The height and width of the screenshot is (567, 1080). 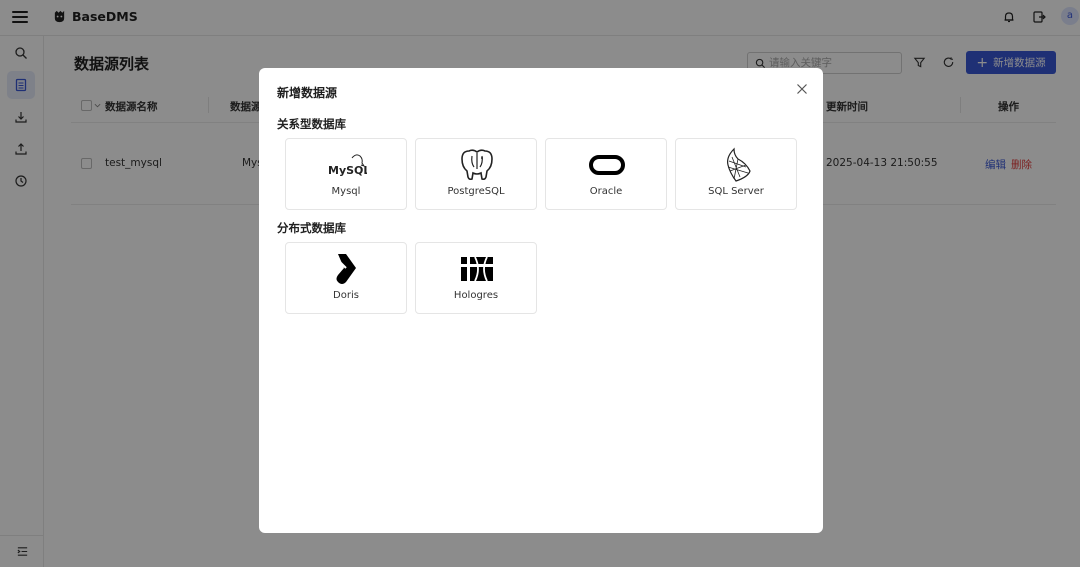 I want to click on datasource-card-hologres: Hologres, so click(x=476, y=278).